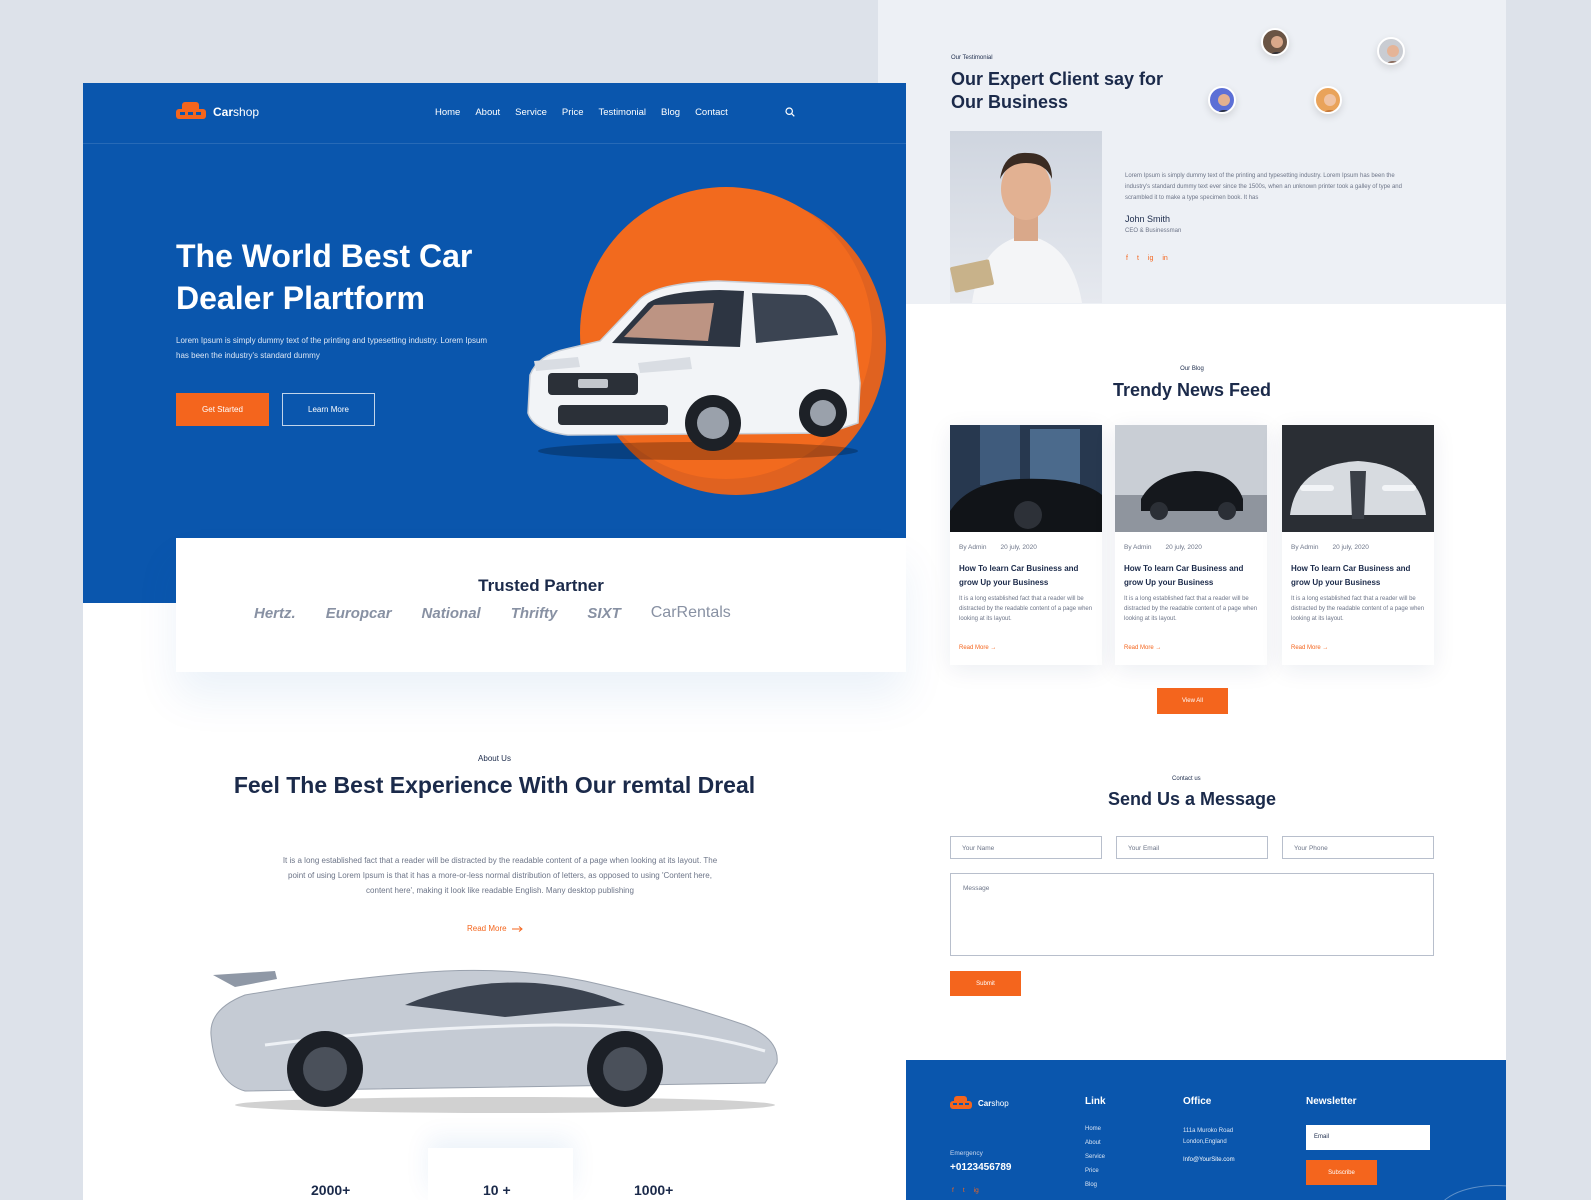  Describe the element at coordinates (1341, 1172) in the screenshot. I see `subscribe-button: Subscribe` at that location.